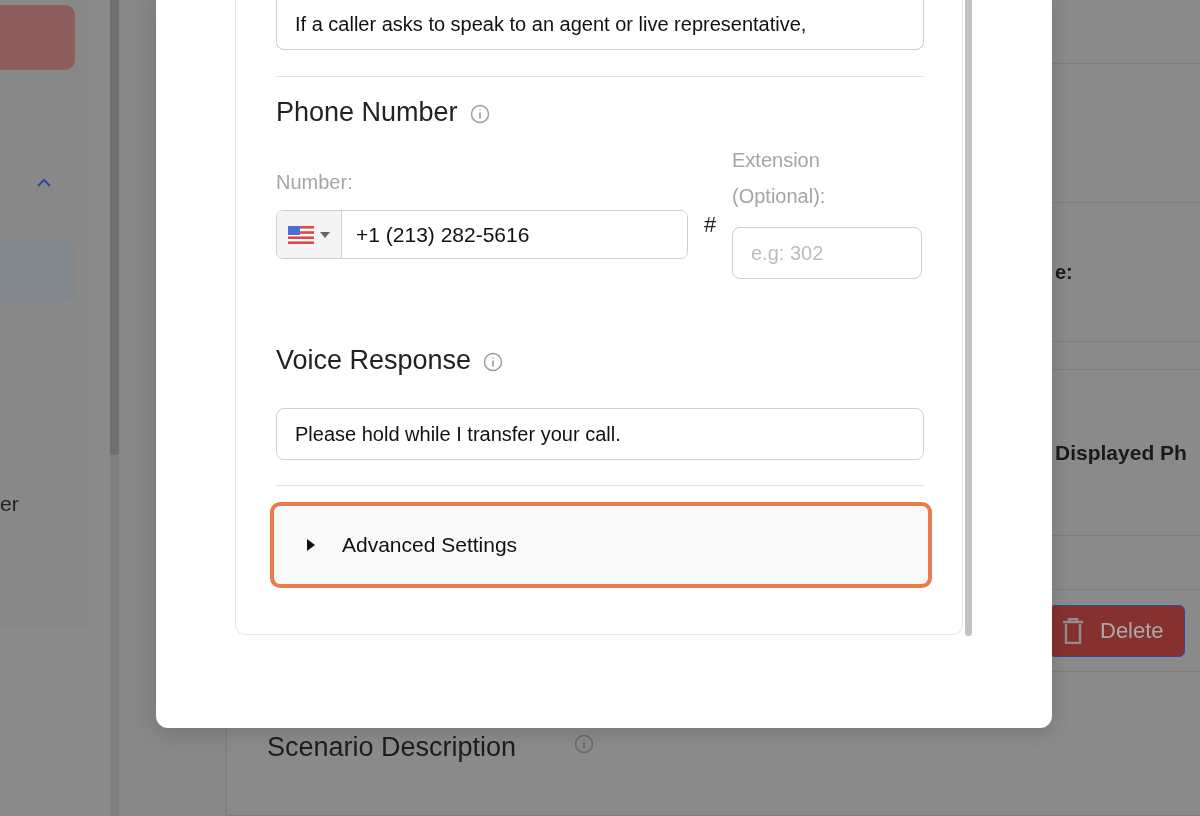 The height and width of the screenshot is (816, 1200). Describe the element at coordinates (827, 253) in the screenshot. I see `extension-field: e.g: 302` at that location.